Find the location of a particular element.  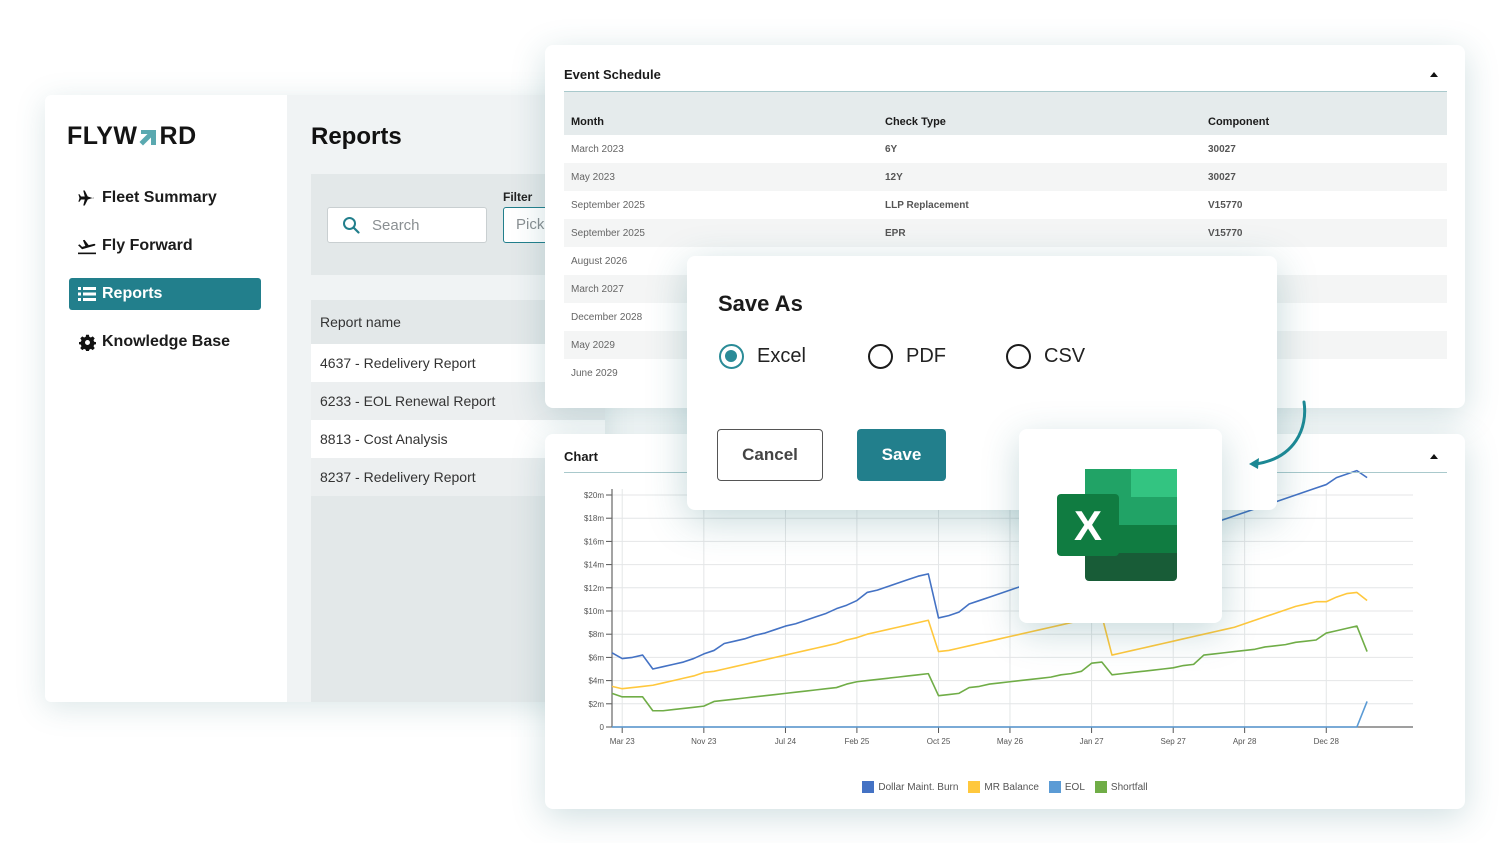

sidebar-item-knowledge-base: Knowledge Base is located at coordinates (165, 342).